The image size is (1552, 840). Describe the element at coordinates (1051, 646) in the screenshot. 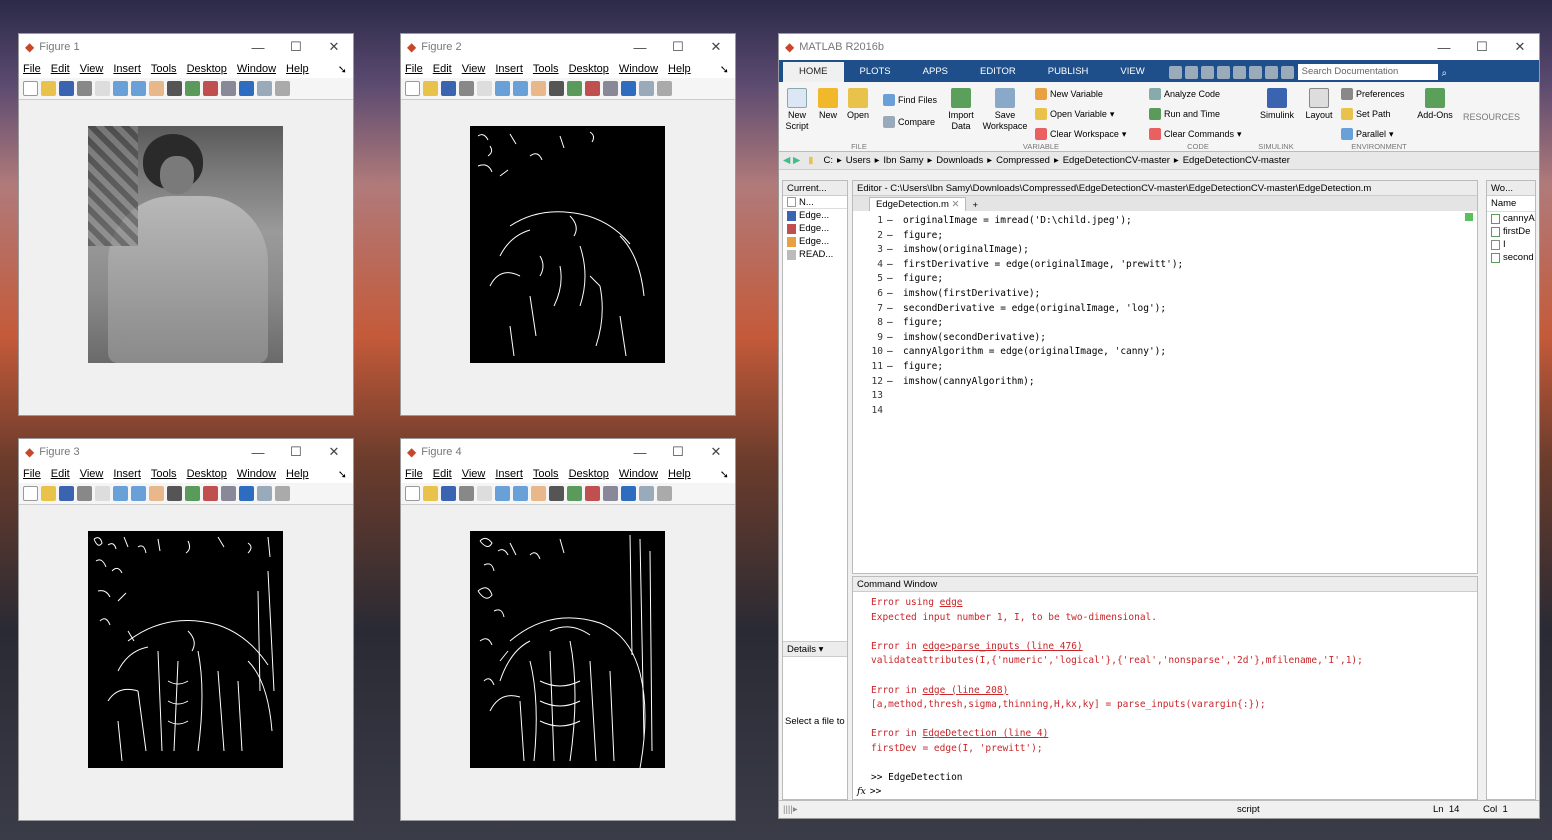

I see `error-location: (line 476)` at that location.